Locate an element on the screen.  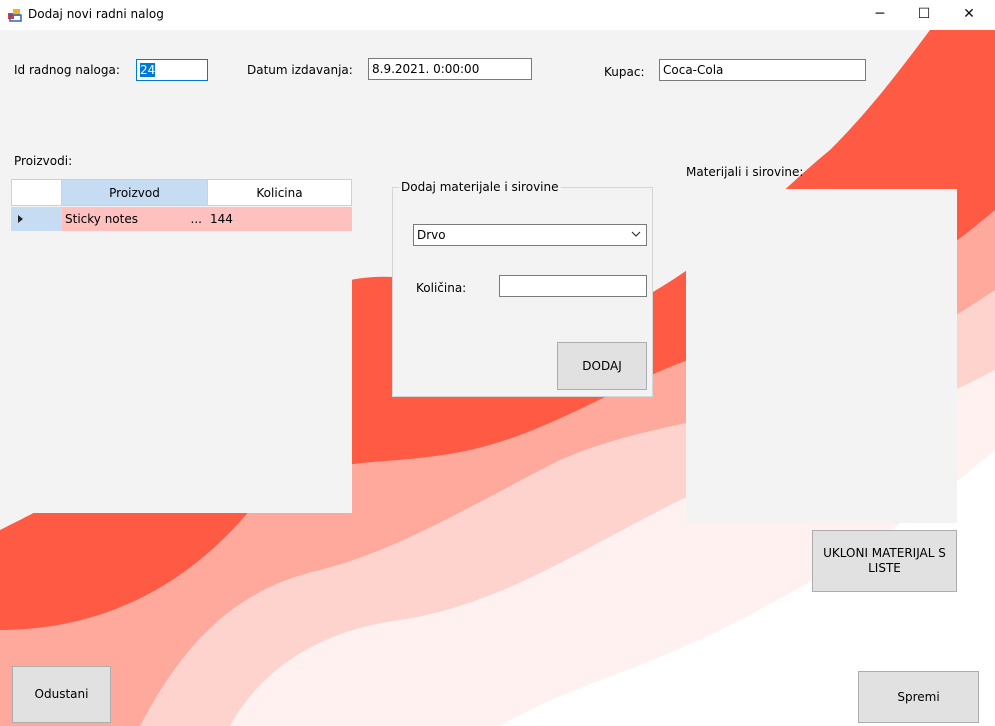
column-header-quantity: Kolicina is located at coordinates (279, 192).